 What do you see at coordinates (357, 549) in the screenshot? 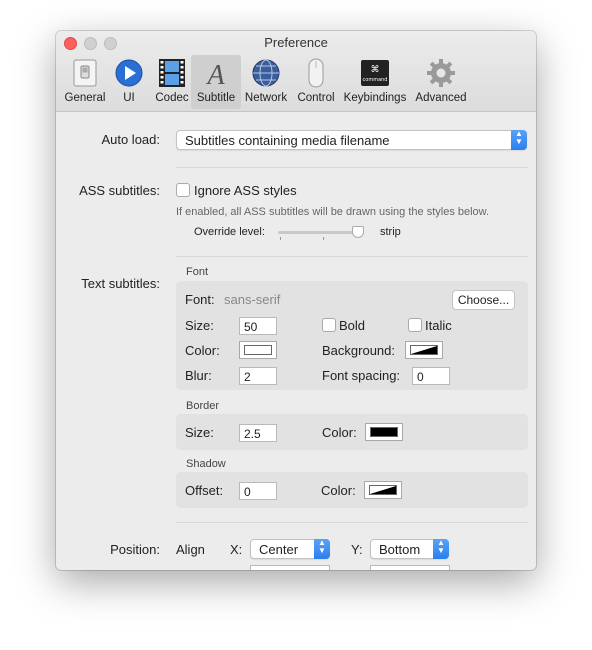
I see `align-y-label: Y:` at bounding box center [357, 549].